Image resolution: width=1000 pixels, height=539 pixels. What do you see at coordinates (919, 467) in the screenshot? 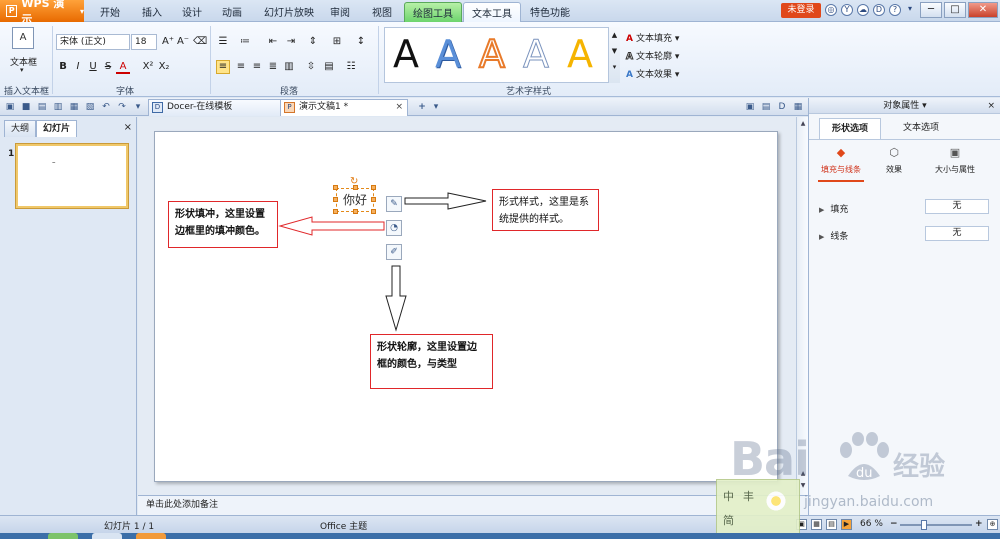
I see `baidu-jingyan-text: 经验` at bounding box center [919, 467].